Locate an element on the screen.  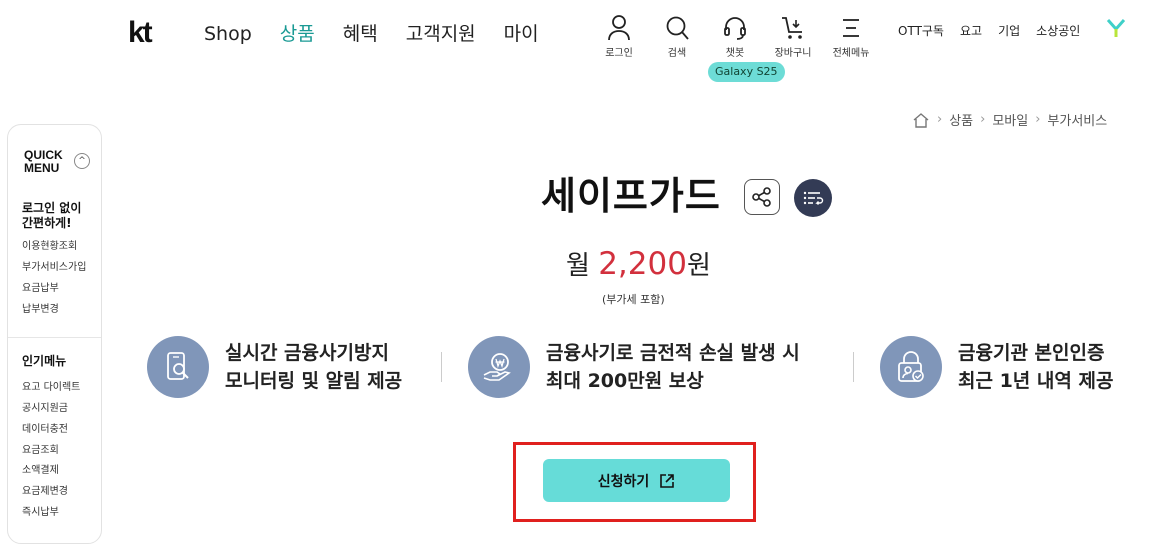
quick-item-payment-change: 납부변경 is located at coordinates (40, 310).